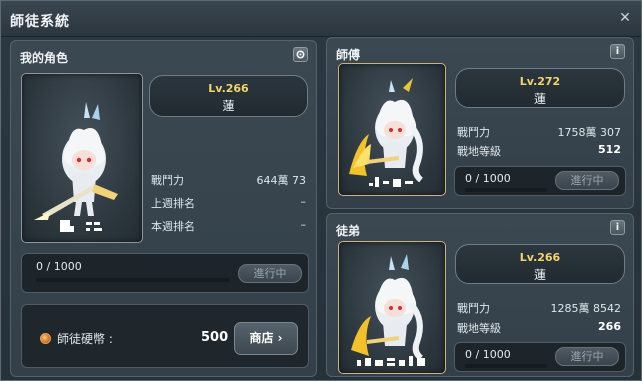 Image resolution: width=642 pixels, height=381 pixels. What do you see at coordinates (540, 81) in the screenshot?
I see `master-level: Lv.272` at bounding box center [540, 81].